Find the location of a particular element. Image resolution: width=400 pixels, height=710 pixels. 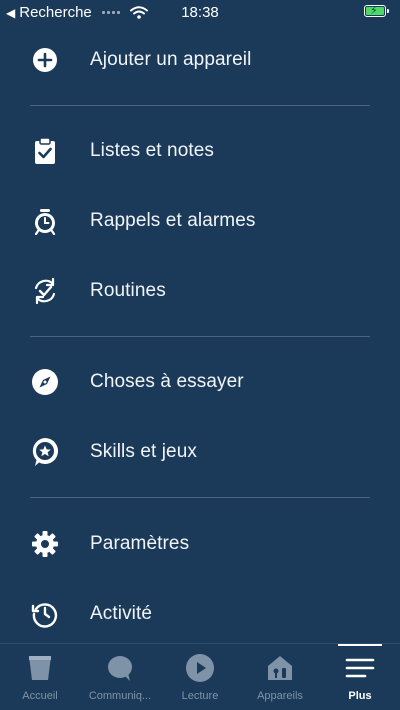

menu-item-label: Paramètres is located at coordinates (140, 543).